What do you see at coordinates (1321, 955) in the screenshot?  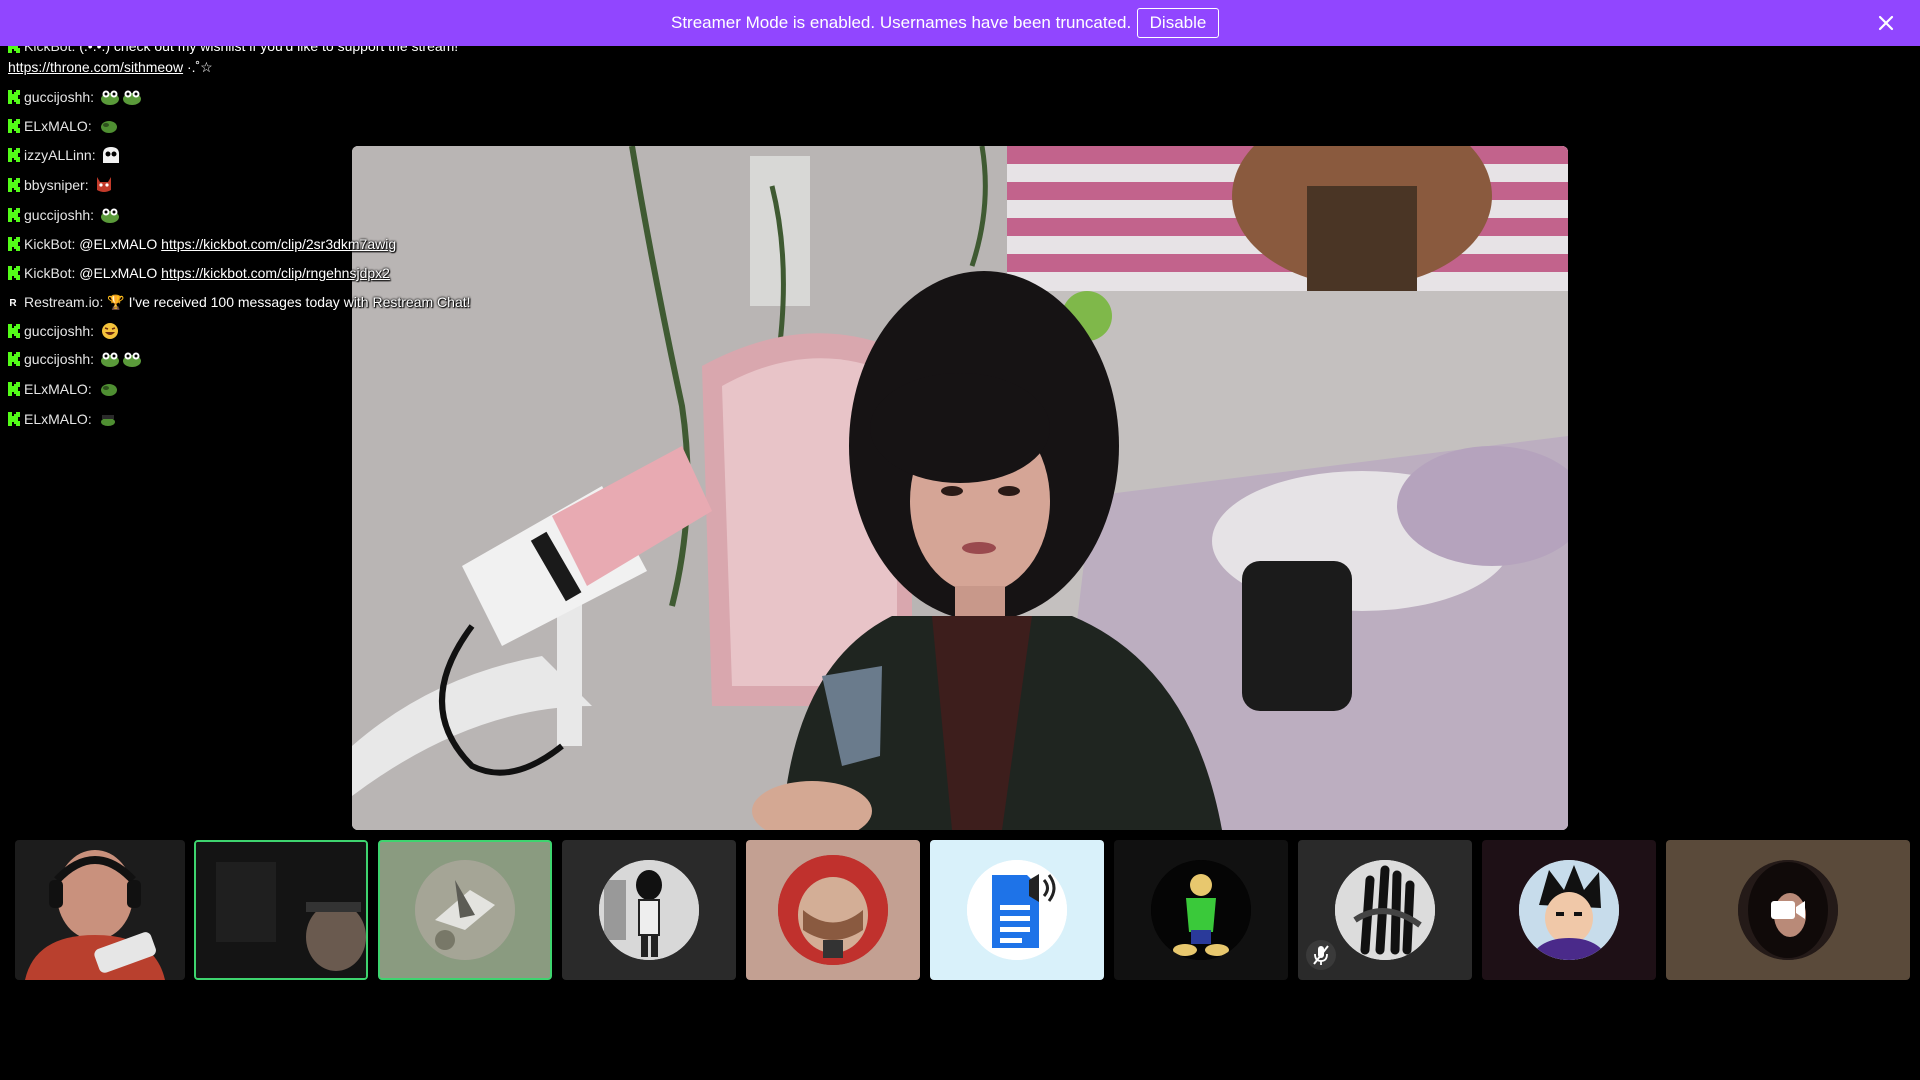 I see `mic-muted-icon` at bounding box center [1321, 955].